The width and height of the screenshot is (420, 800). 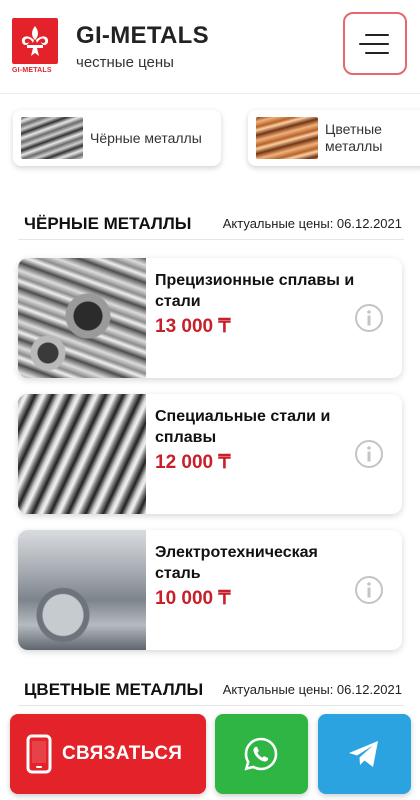 I want to click on contact-button: СВЯЗАТЬСЯ, so click(x=108, y=754).